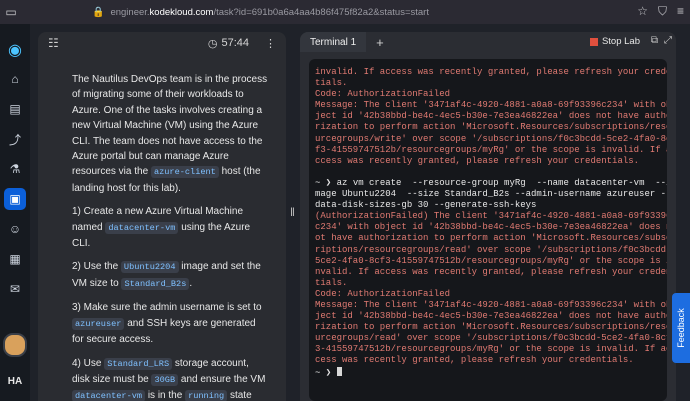  Describe the element at coordinates (339, 371) in the screenshot. I see `terminal-cursor` at that location.